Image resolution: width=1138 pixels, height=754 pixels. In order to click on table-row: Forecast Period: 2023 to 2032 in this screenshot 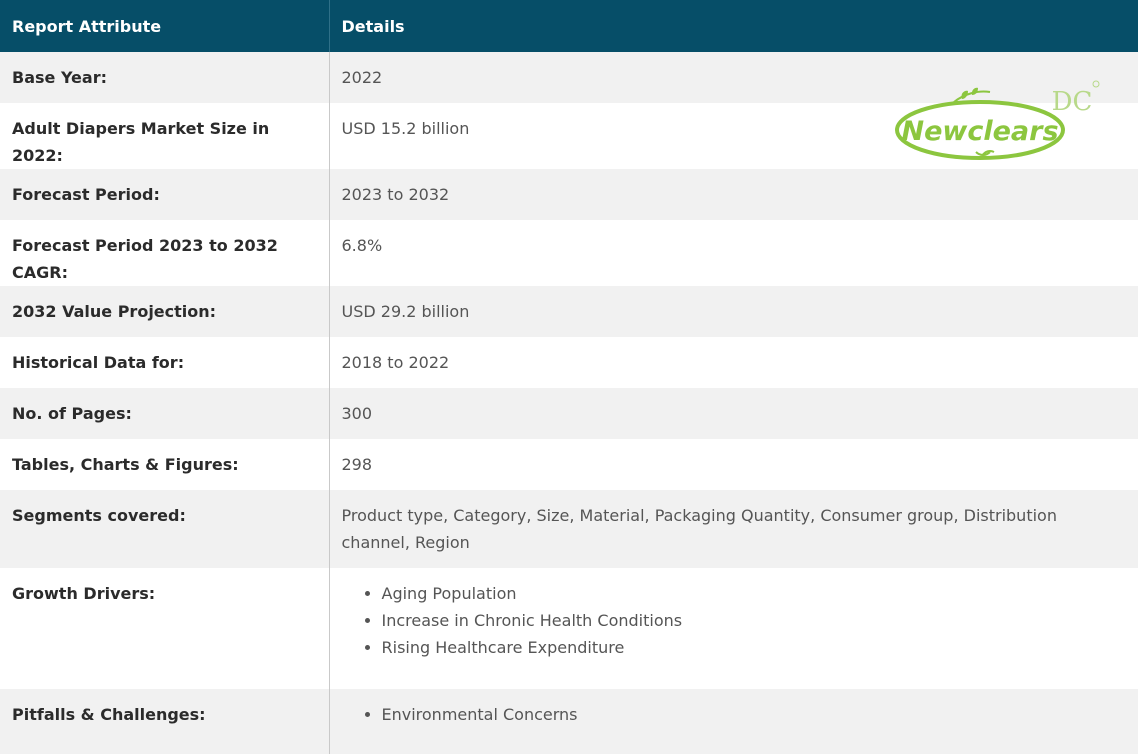, I will do `click(569, 194)`.